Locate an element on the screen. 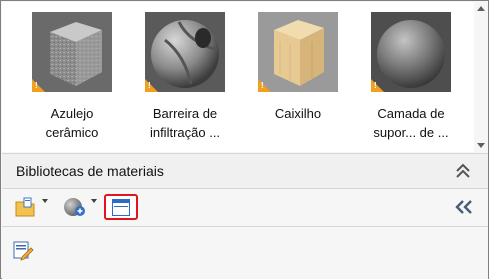 This screenshot has height=279, width=489. toggle-library-panel-button is located at coordinates (121, 207).